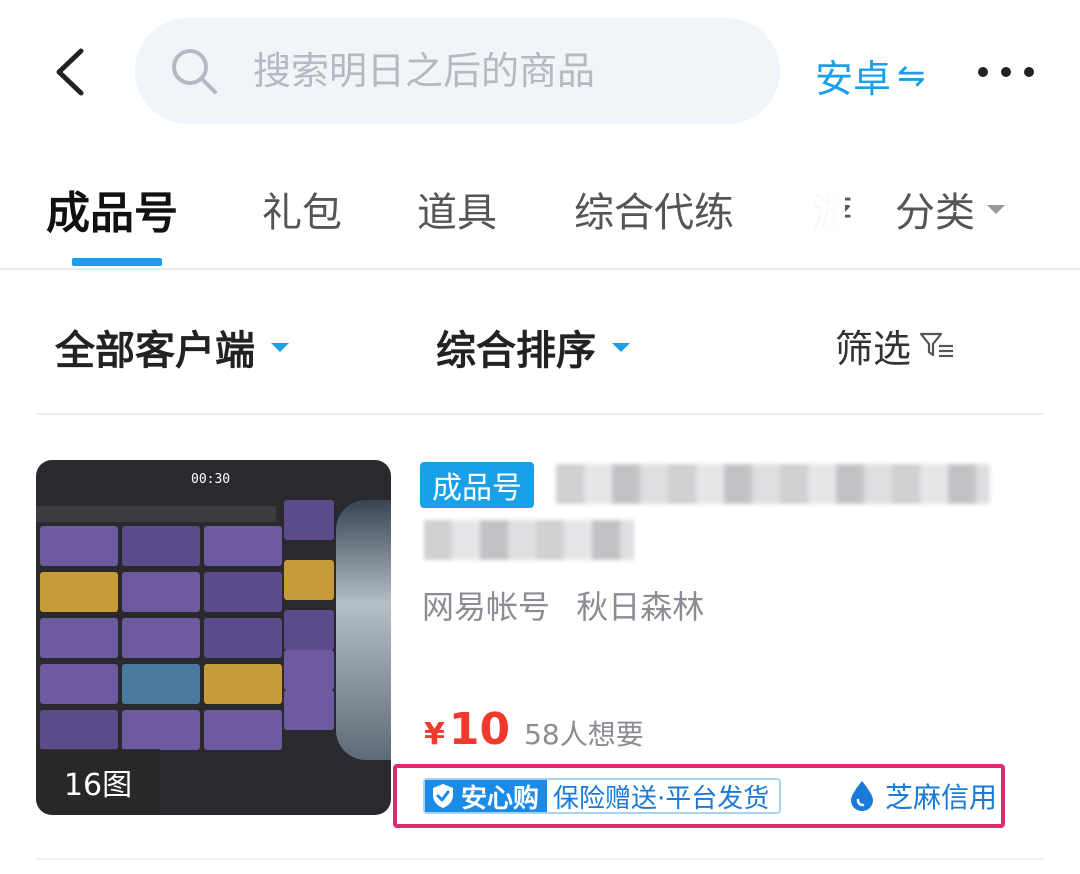  I want to click on account-type: 网易帐号, so click(486, 607).